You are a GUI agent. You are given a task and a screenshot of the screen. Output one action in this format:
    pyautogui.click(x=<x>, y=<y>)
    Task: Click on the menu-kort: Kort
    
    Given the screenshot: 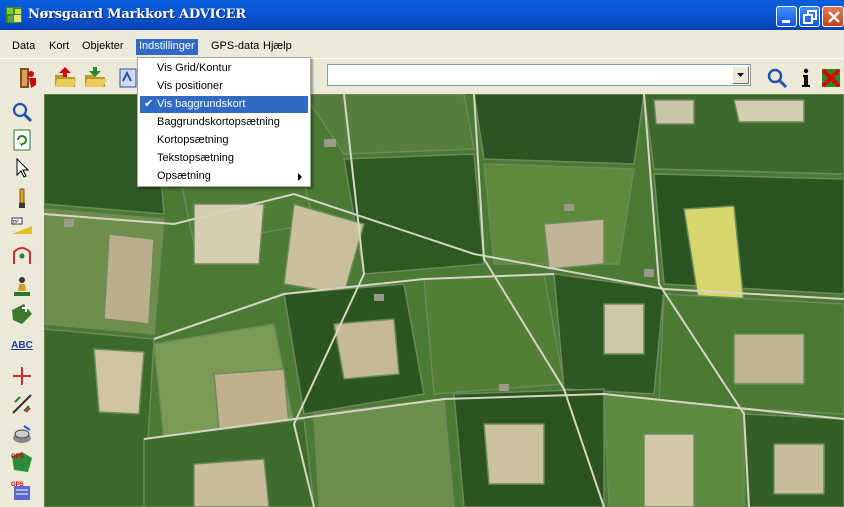 What is the action you would take?
    pyautogui.click(x=59, y=47)
    